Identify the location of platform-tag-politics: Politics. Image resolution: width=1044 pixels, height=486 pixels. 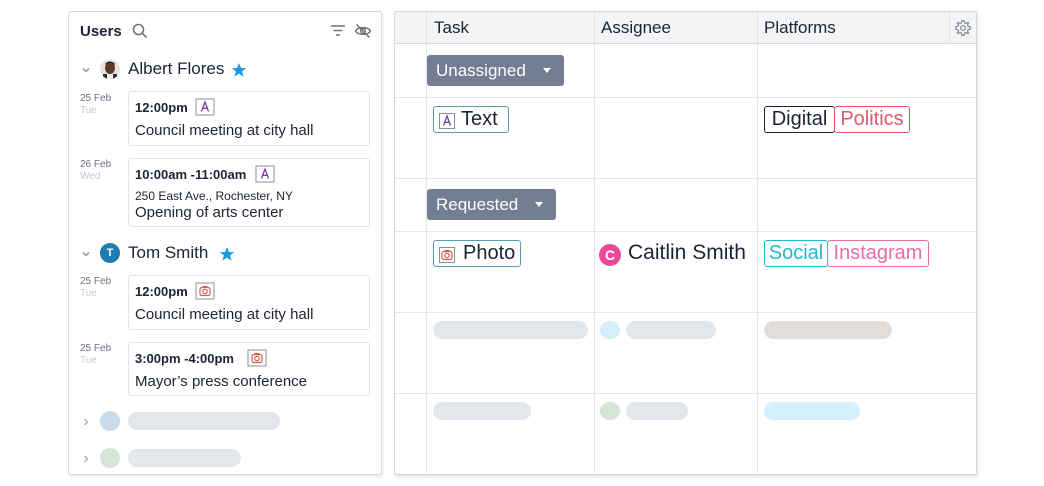
(872, 119).